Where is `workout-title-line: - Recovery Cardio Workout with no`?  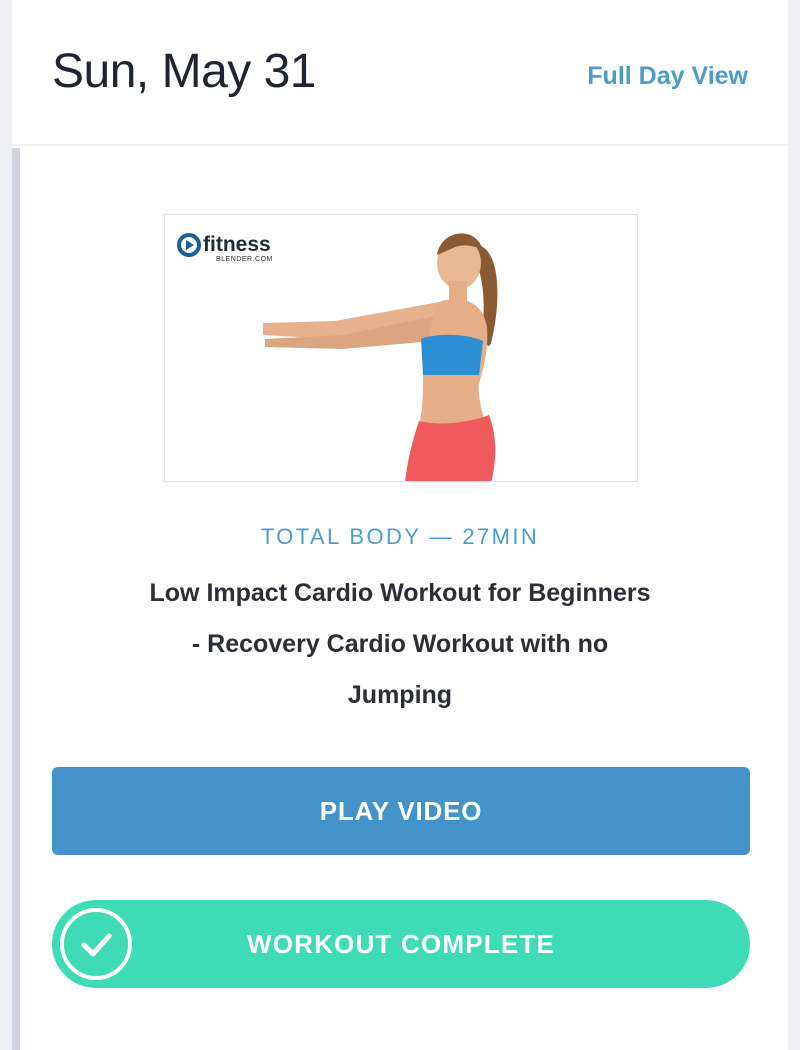 workout-title-line: - Recovery Cardio Workout with no is located at coordinates (400, 644).